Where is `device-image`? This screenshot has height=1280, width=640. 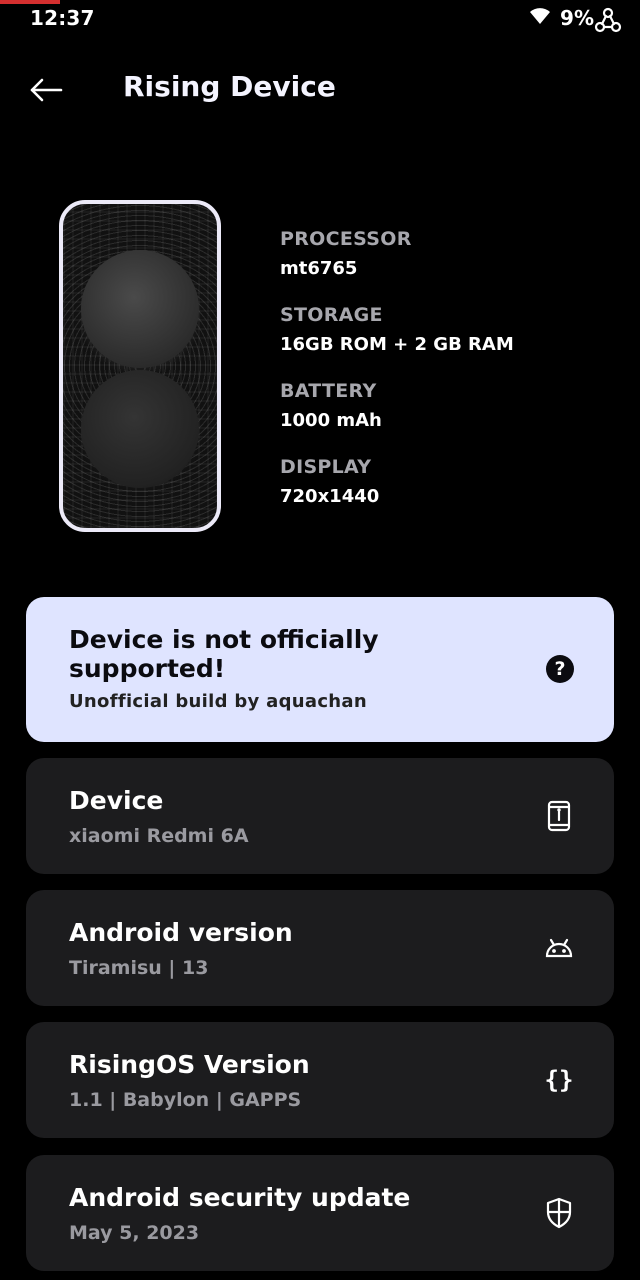
device-image is located at coordinates (140, 366).